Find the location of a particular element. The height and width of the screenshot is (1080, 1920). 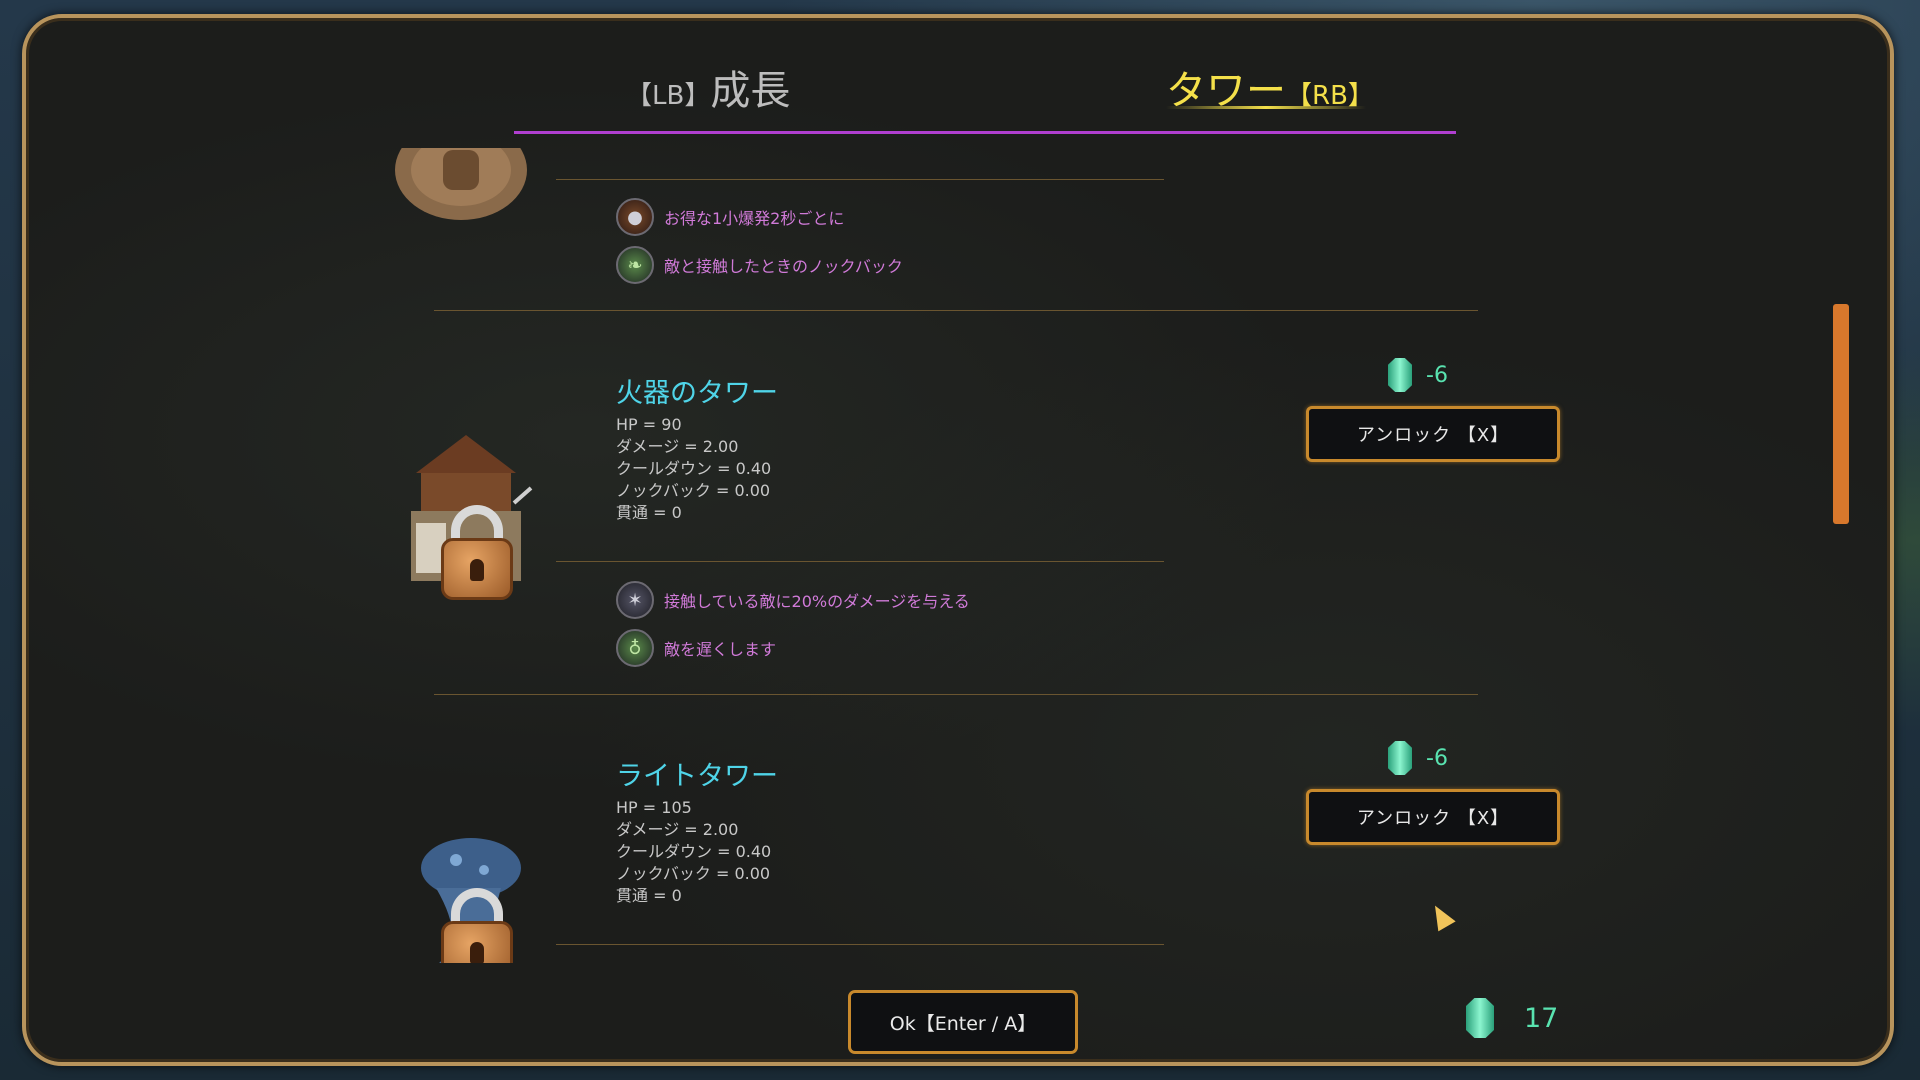

perk-row: ✶ 接触している敵に20%のダメージを与える is located at coordinates (793, 600).